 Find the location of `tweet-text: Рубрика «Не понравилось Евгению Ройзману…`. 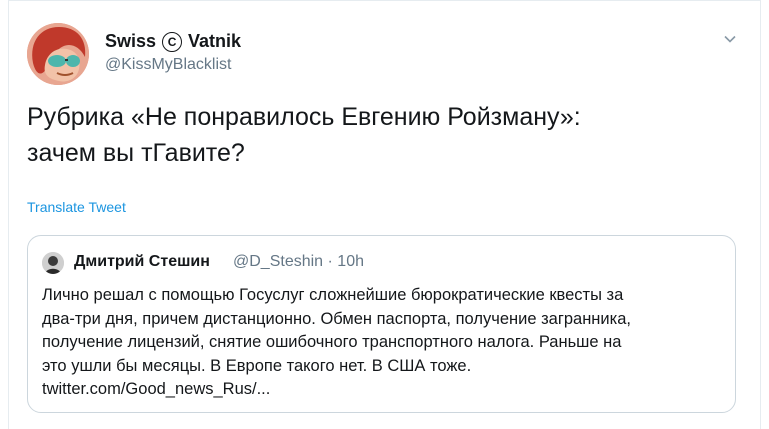

tweet-text: Рубрика «Не понравилось Евгению Ройзману… is located at coordinates (304, 135).